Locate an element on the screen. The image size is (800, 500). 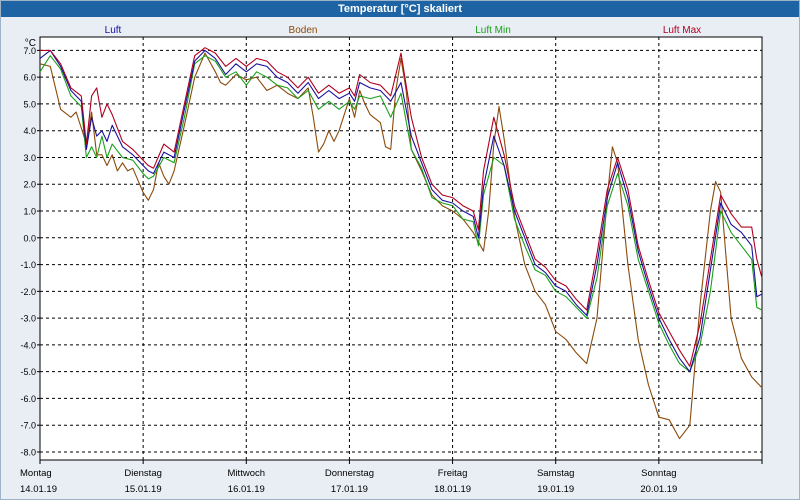
y-tick-label: 2.0 is located at coordinates (29, 185).